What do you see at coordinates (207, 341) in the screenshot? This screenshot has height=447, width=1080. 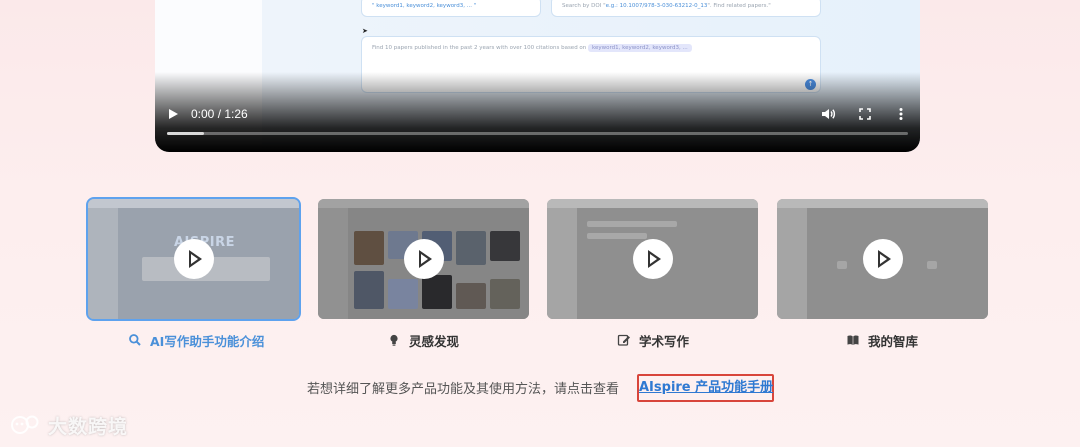 I see `tab-label-text: AI写作助手功能介绍` at bounding box center [207, 341].